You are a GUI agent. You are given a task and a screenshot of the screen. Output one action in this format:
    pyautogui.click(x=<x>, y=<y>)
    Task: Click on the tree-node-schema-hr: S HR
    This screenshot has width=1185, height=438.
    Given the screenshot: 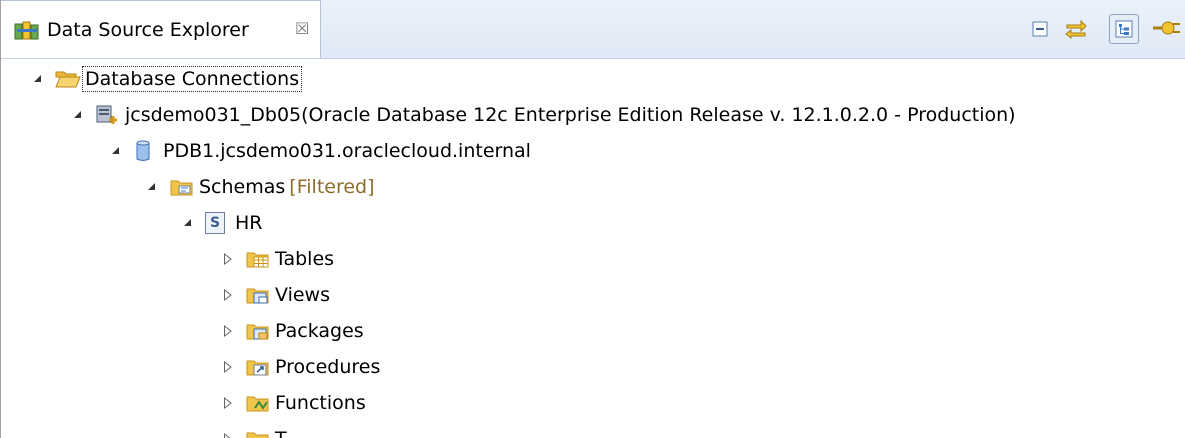 What is the action you would take?
    pyautogui.click(x=224, y=223)
    